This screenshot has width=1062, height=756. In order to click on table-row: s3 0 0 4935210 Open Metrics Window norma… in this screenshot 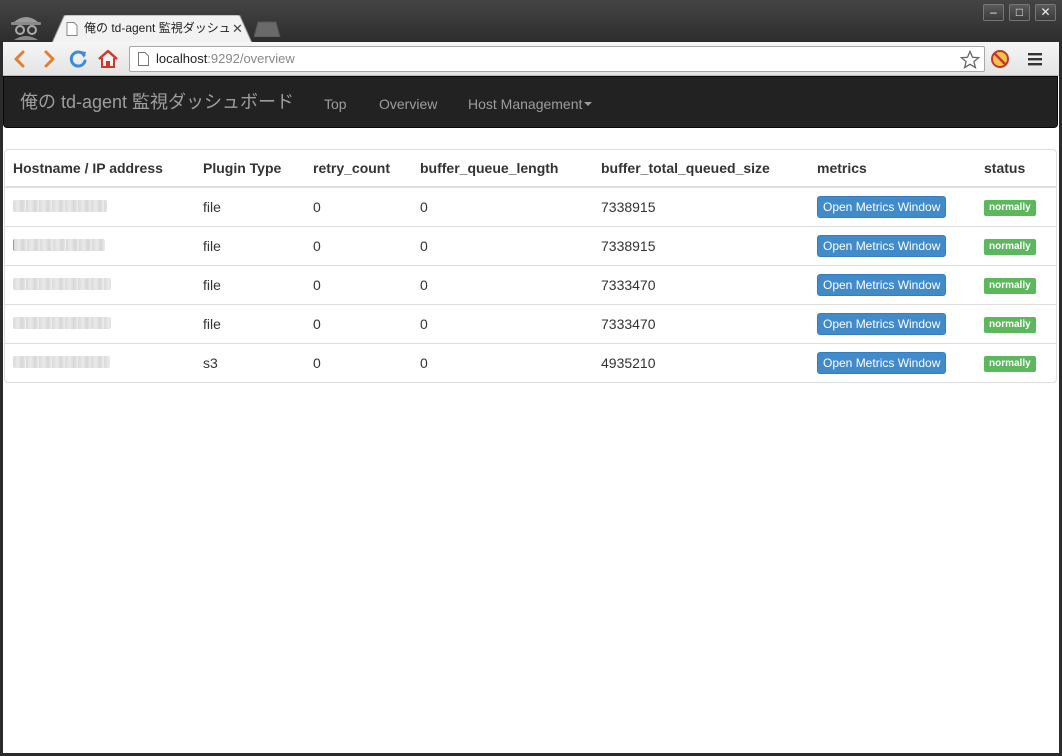, I will do `click(530, 362)`.